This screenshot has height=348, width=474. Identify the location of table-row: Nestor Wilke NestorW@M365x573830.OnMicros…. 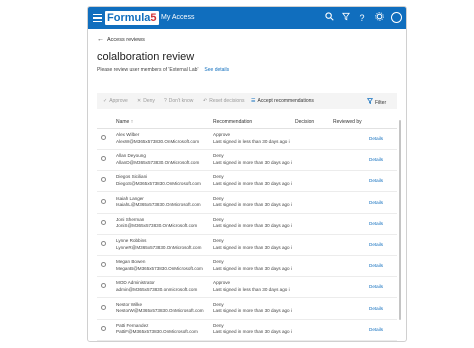
(247, 309).